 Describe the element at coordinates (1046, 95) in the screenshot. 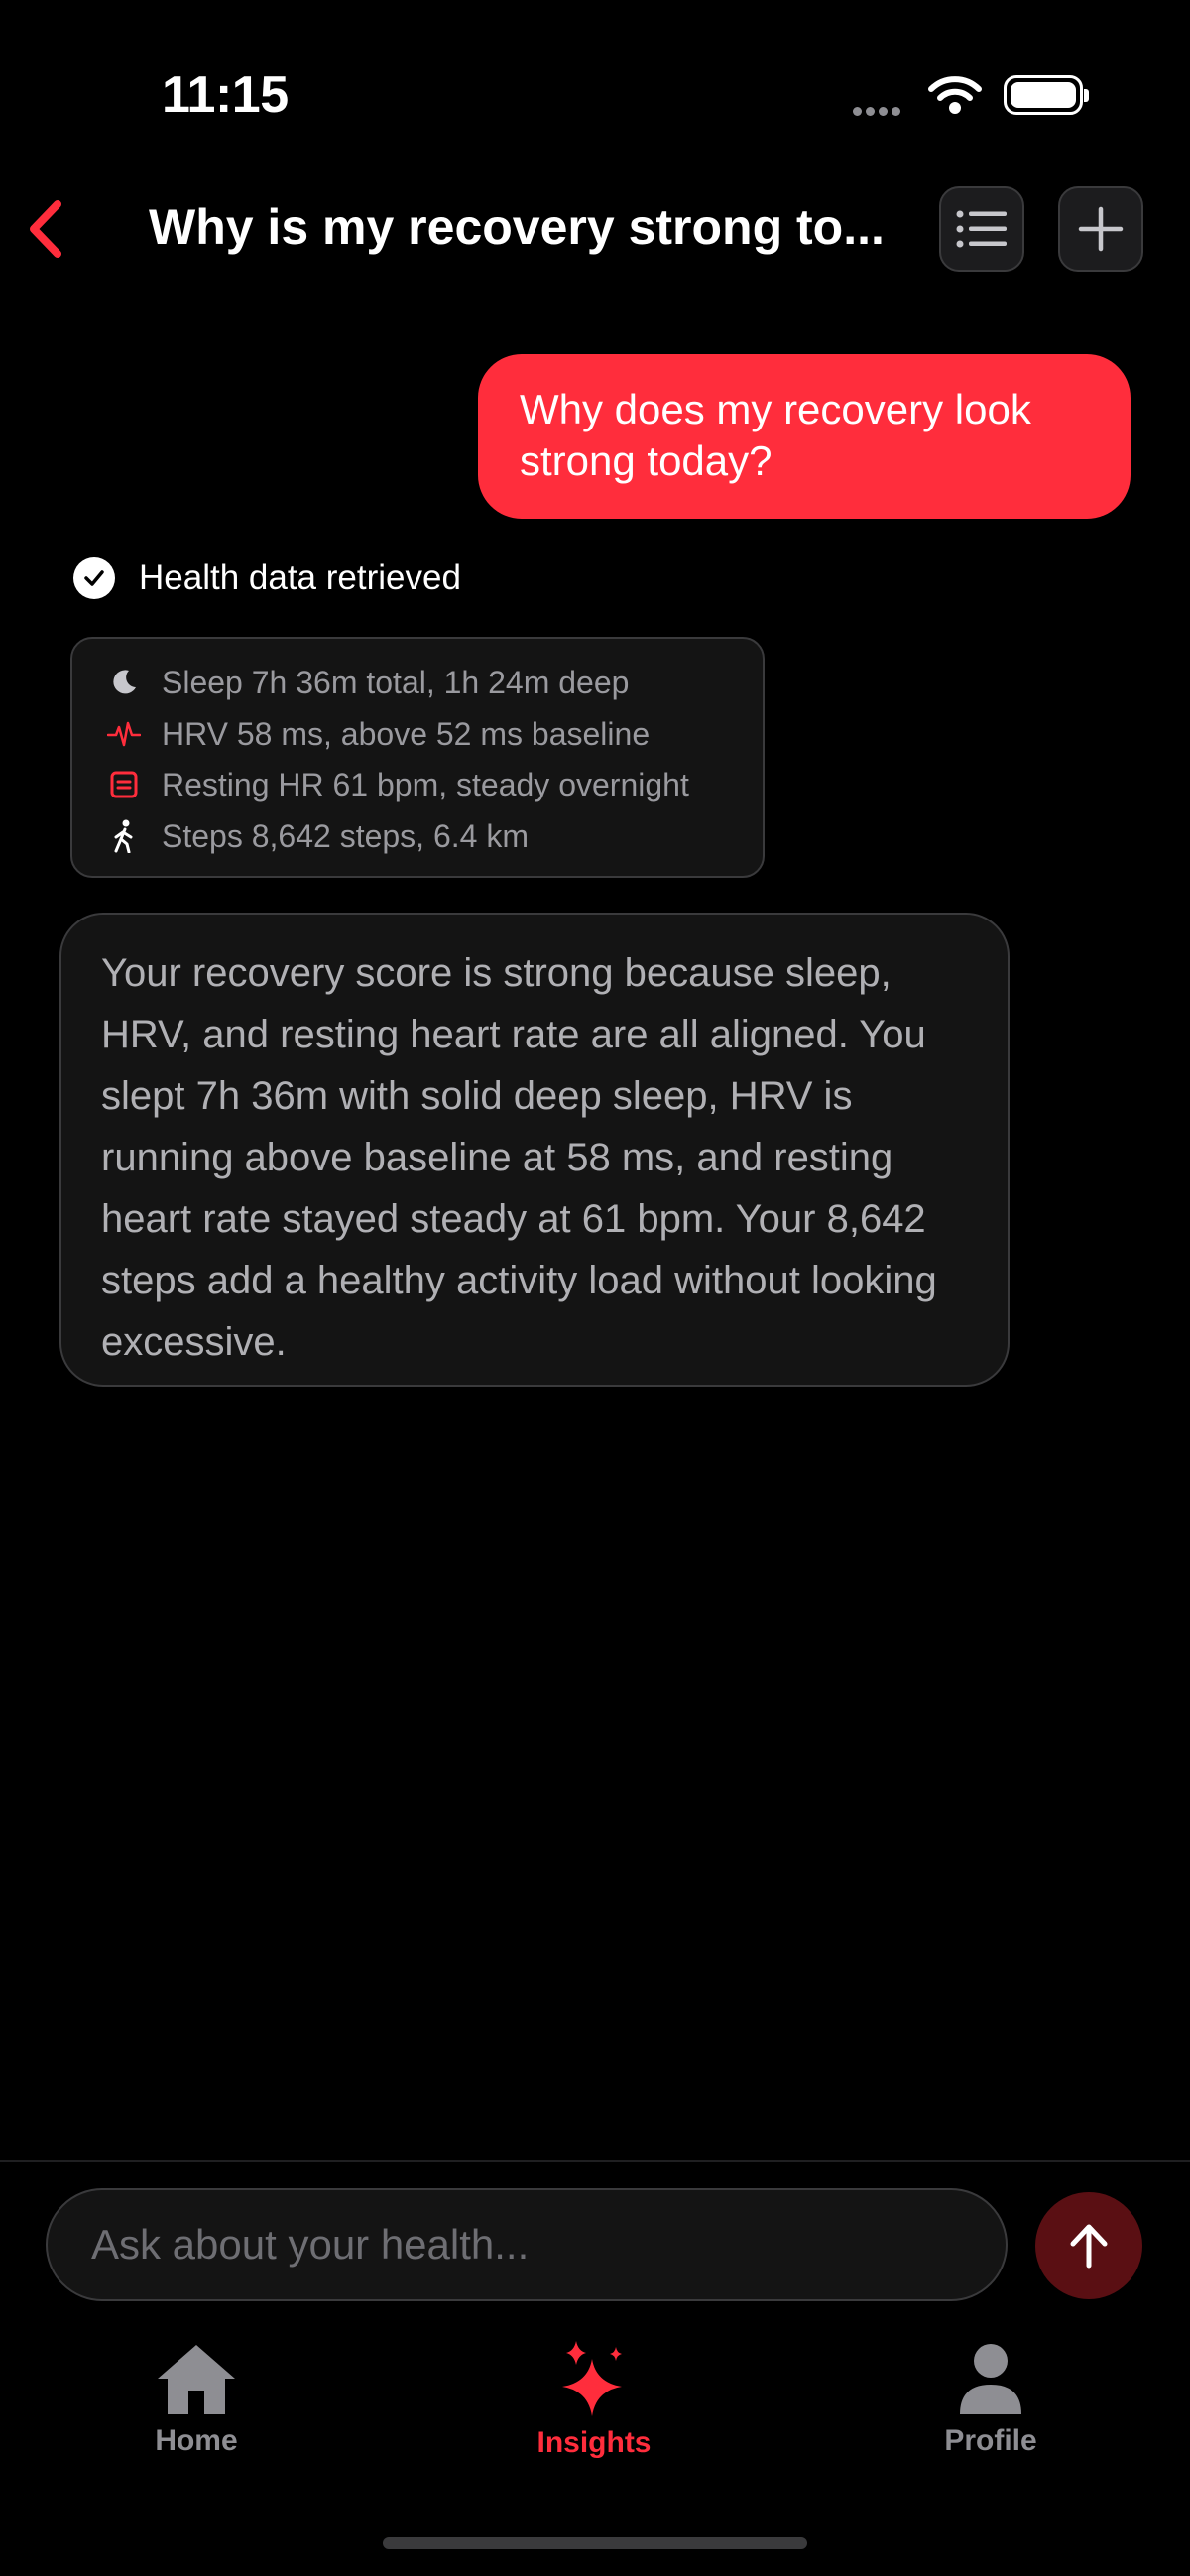

I see `battery-icon` at that location.